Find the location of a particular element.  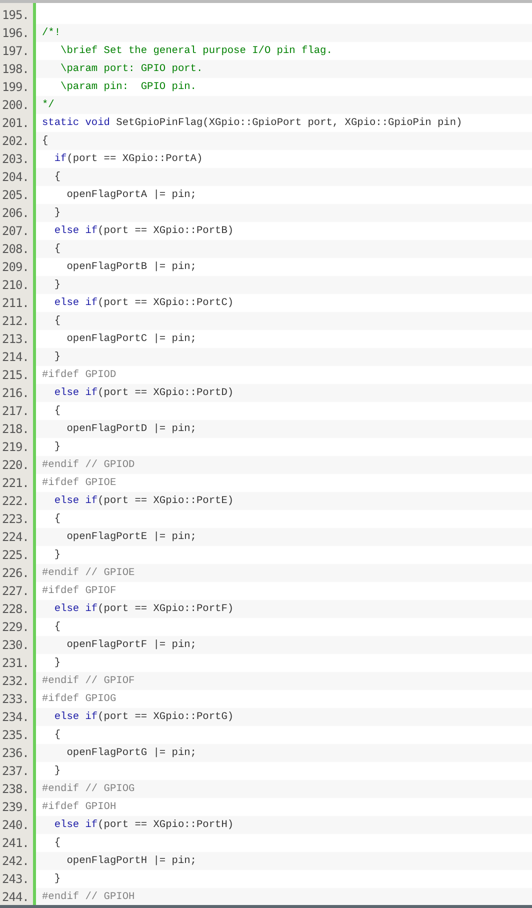

code-line: openFlagPortH |= pin; is located at coordinates (131, 861).